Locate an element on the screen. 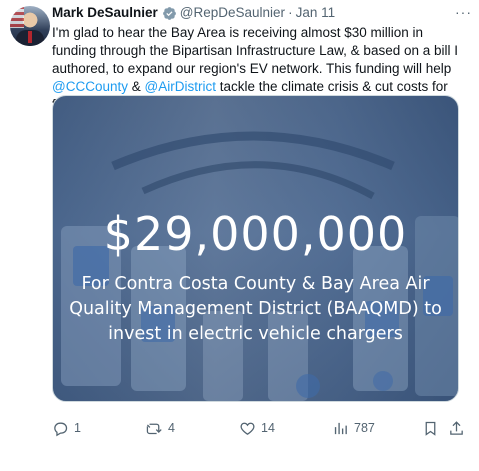 The height and width of the screenshot is (471, 479). reply-count: 1 is located at coordinates (77, 428).